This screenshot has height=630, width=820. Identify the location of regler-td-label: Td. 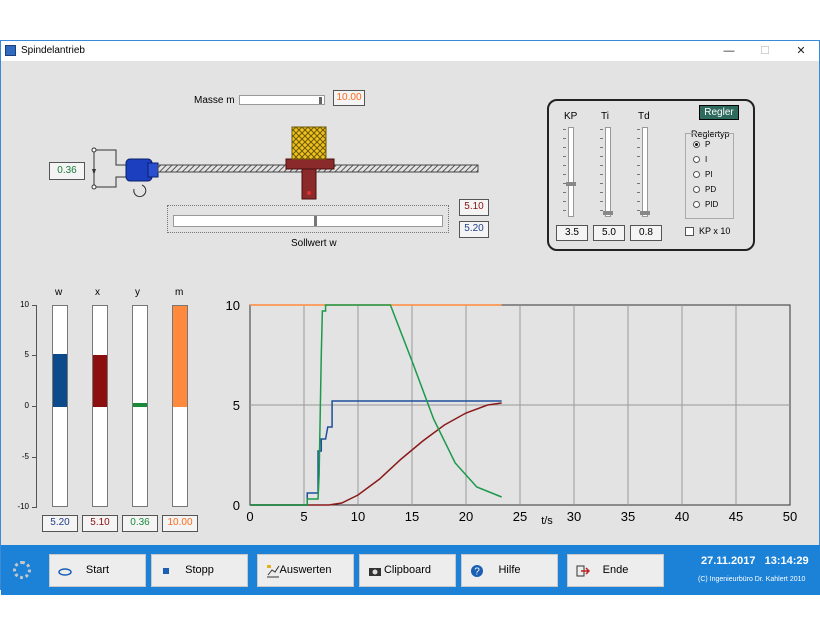
(644, 116).